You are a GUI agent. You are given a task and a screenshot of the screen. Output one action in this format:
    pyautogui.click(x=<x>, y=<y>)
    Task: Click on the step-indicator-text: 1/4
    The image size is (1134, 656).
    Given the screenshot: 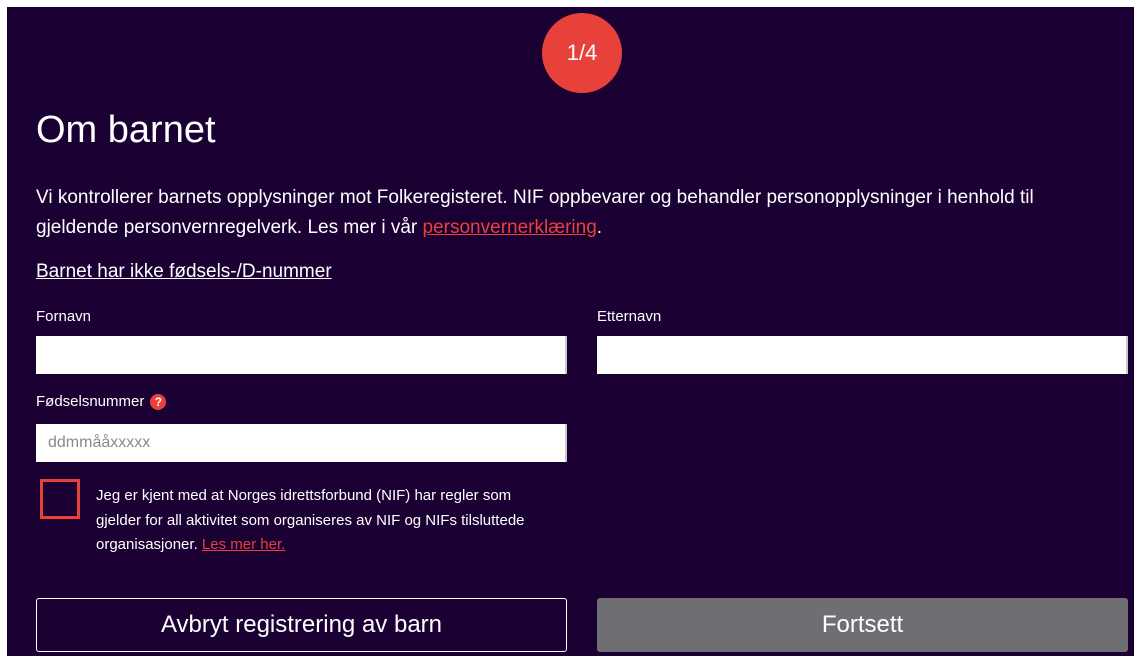 What is the action you would take?
    pyautogui.click(x=582, y=52)
    